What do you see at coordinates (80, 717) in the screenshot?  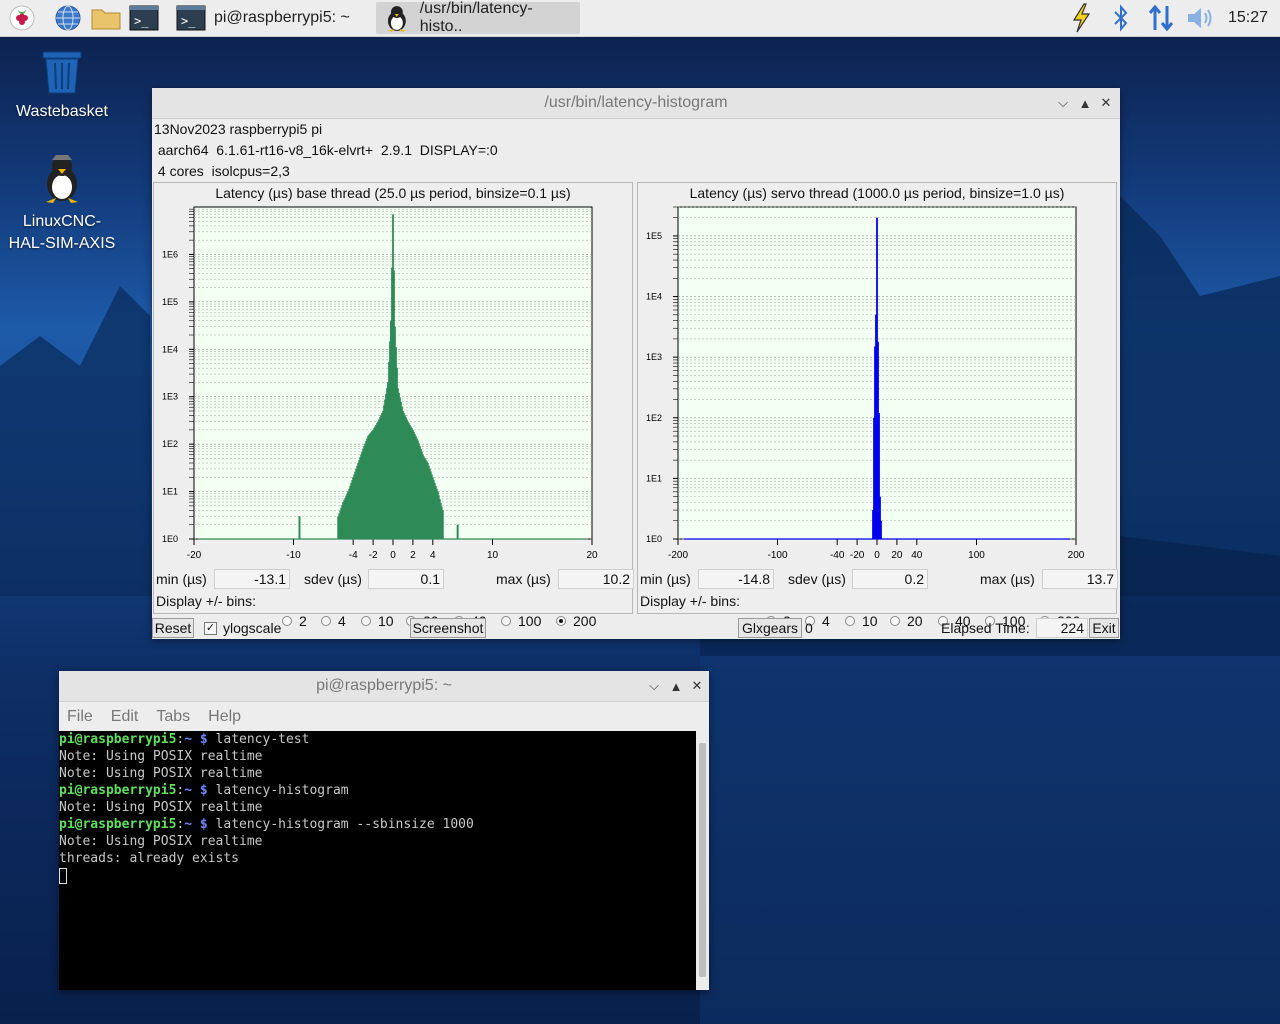 I see `menu-file: File` at bounding box center [80, 717].